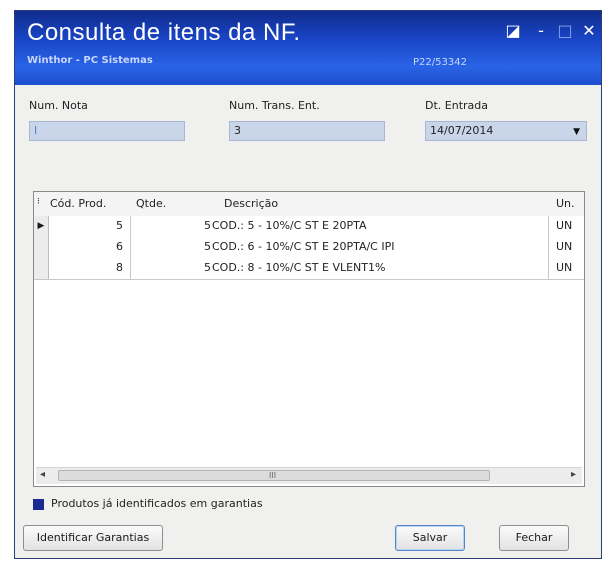 The width and height of the screenshot is (609, 567). What do you see at coordinates (576, 132) in the screenshot?
I see `chevron-down-icon: ▼` at bounding box center [576, 132].